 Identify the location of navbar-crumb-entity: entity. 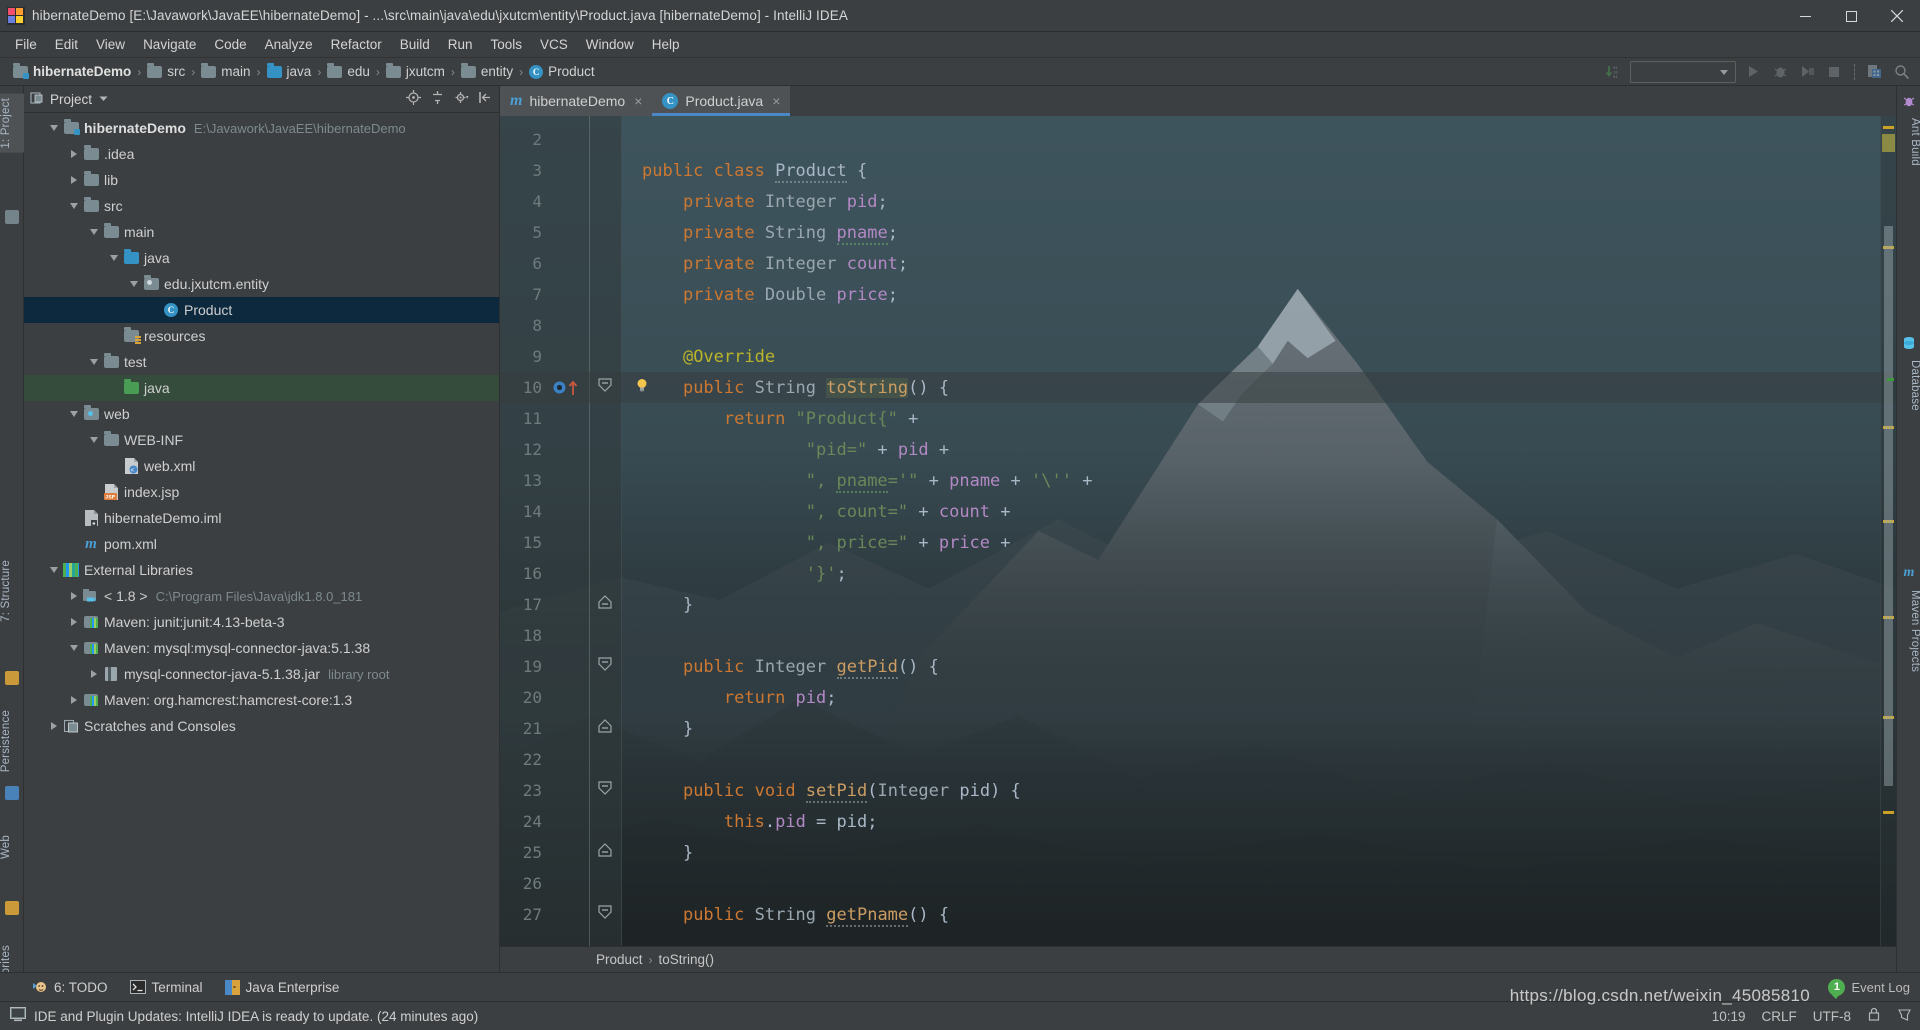
(487, 71).